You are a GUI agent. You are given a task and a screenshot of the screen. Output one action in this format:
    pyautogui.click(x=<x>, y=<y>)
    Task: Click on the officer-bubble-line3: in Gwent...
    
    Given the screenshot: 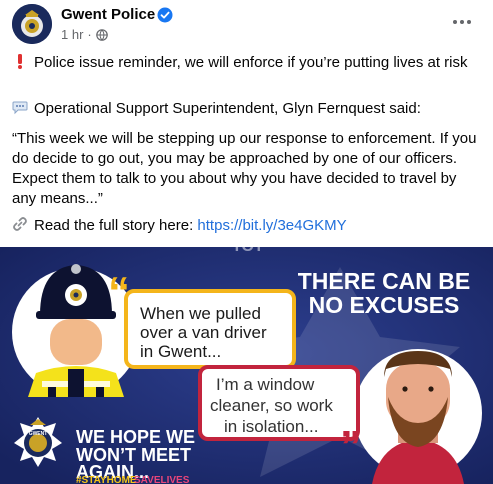 What is the action you would take?
    pyautogui.click(x=180, y=351)
    